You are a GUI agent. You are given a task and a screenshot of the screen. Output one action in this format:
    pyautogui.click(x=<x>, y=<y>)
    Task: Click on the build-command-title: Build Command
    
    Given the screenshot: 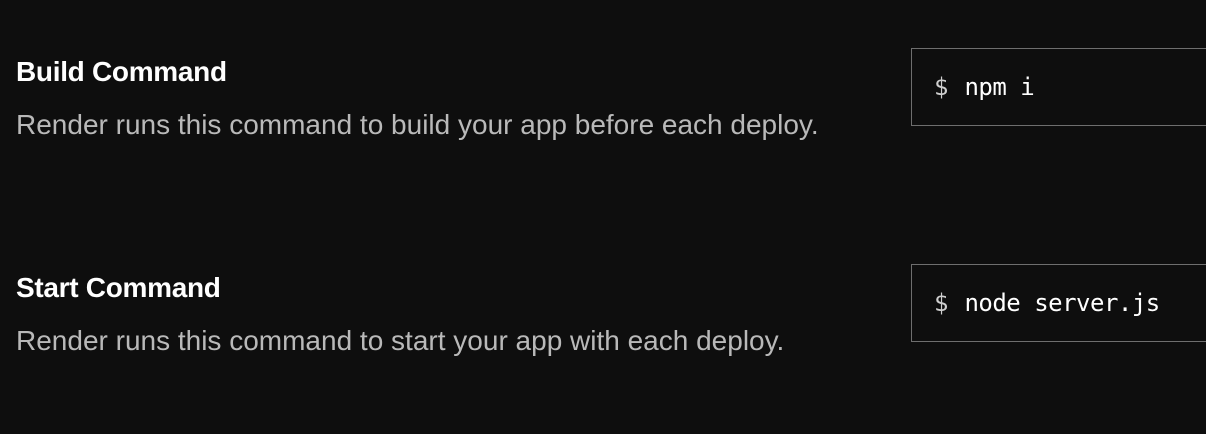 What is the action you would take?
    pyautogui.click(x=121, y=71)
    